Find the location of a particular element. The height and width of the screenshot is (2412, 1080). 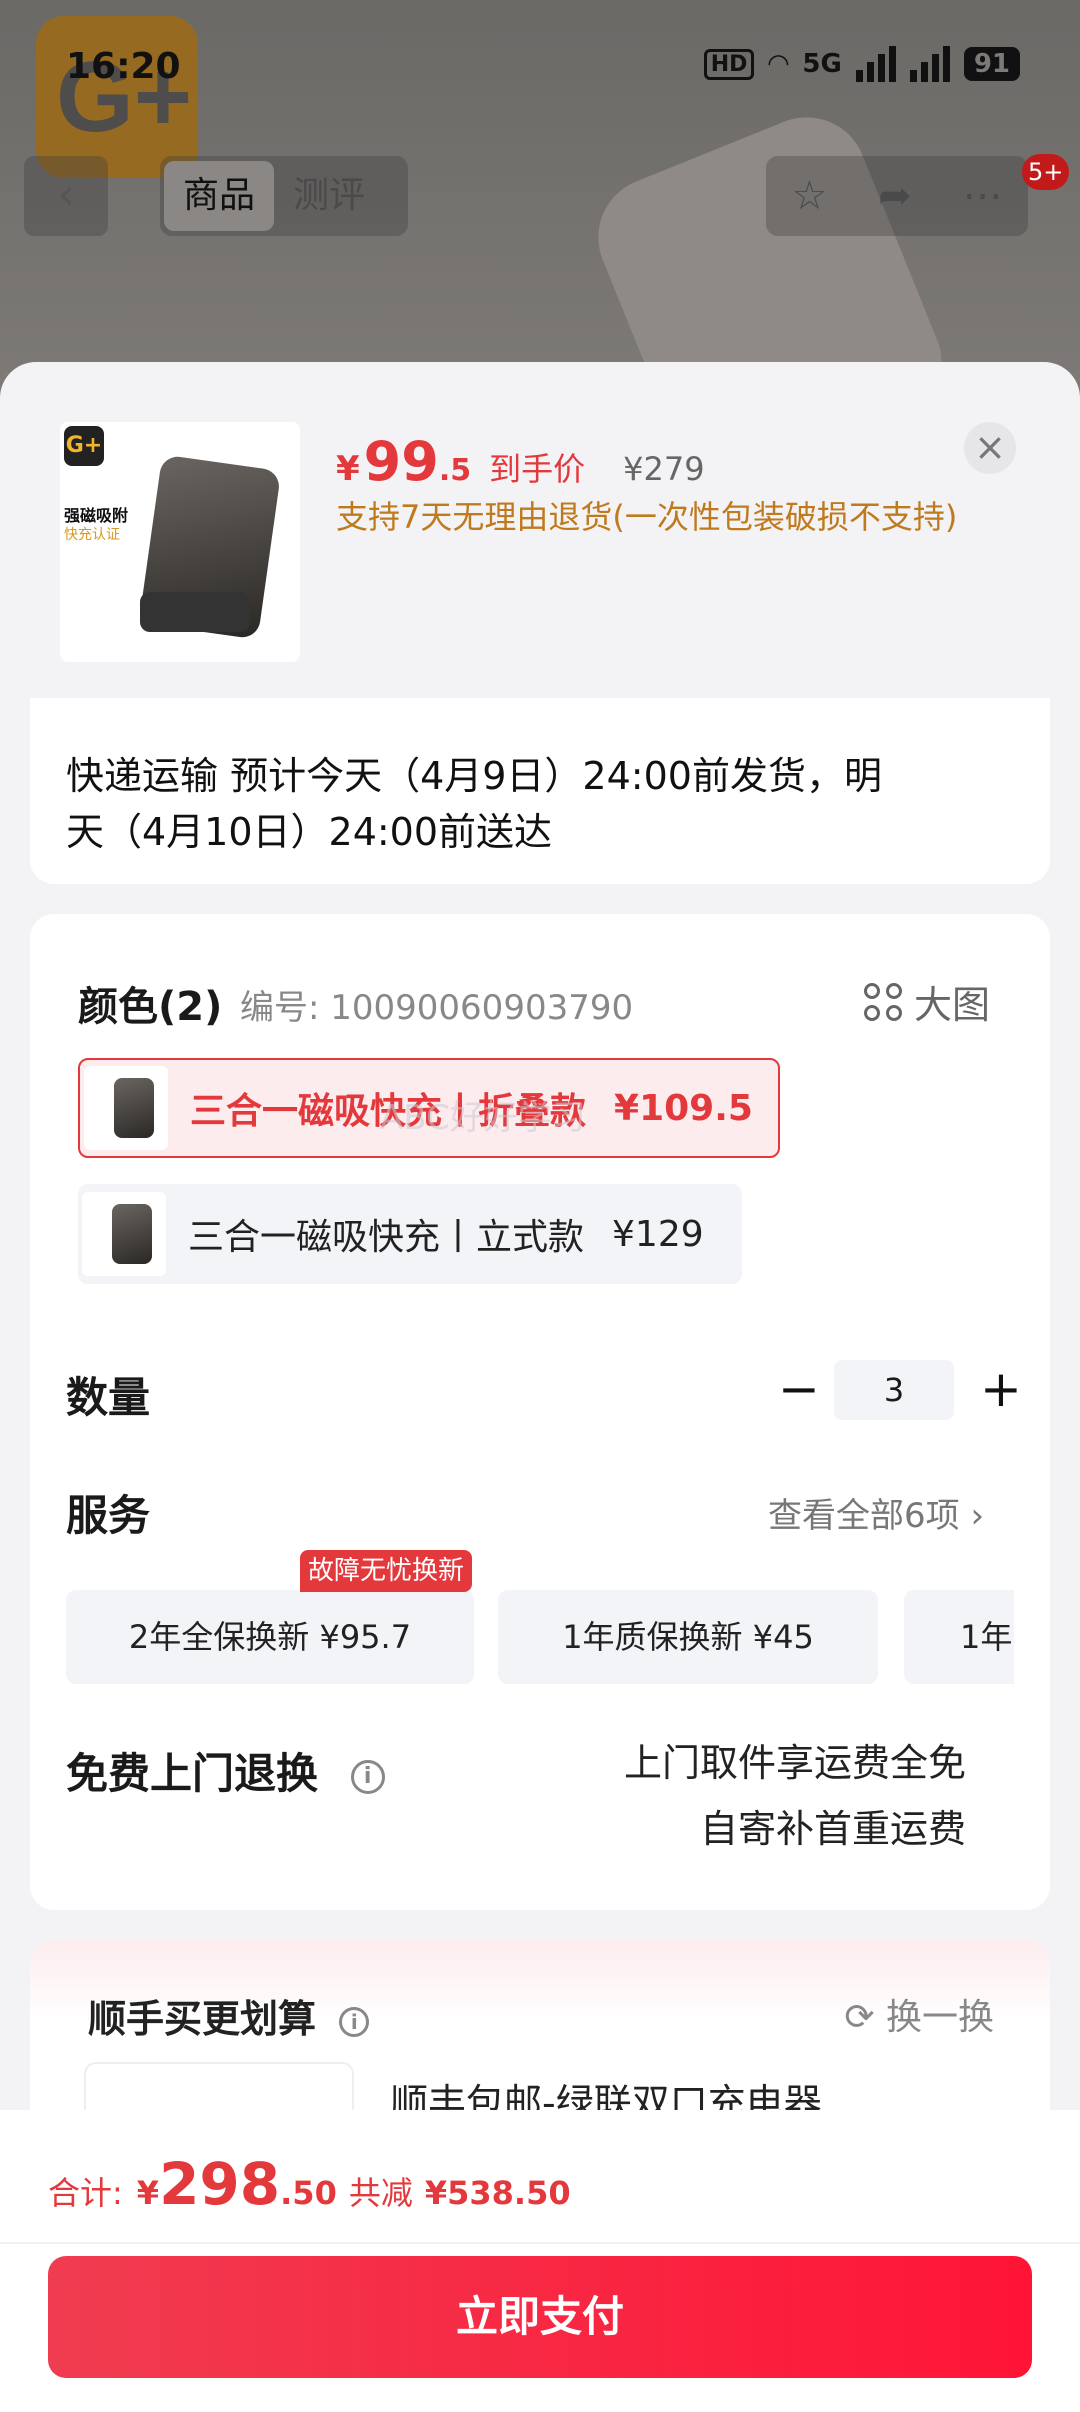

charger-base-image is located at coordinates (195, 612).